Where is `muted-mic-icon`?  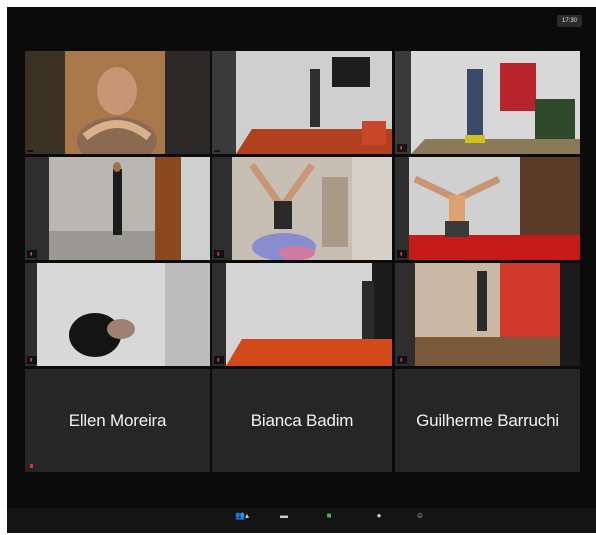
muted-mic-icon is located at coordinates (31, 466).